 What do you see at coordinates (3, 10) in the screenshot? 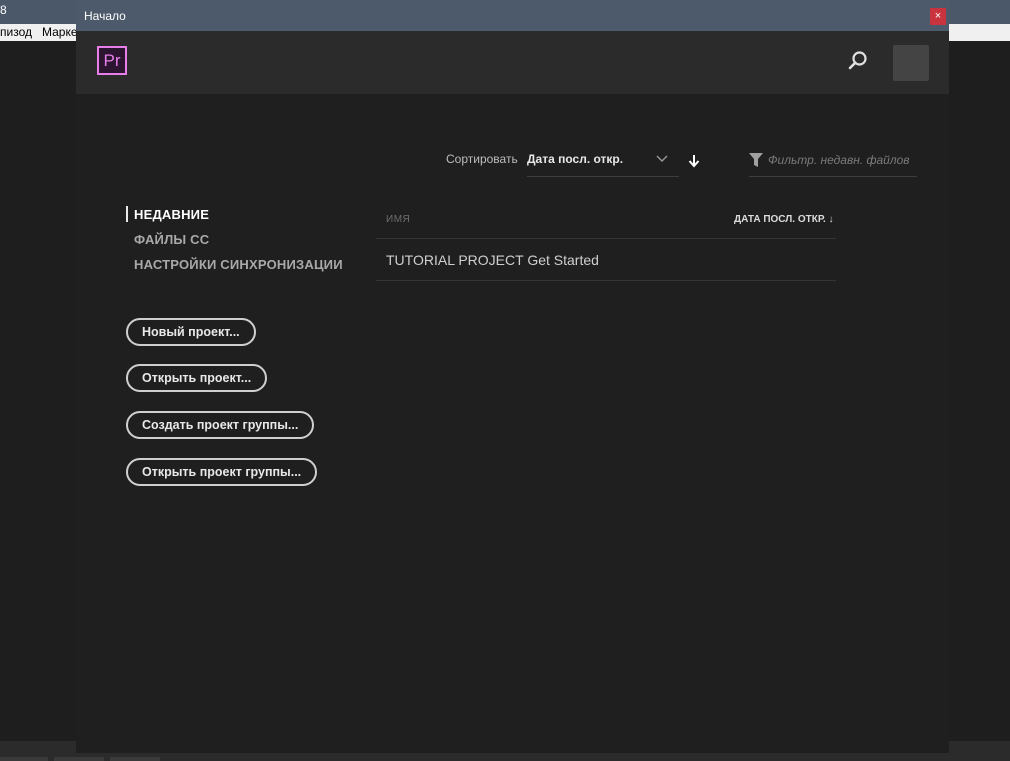
I see `background-title: 8` at bounding box center [3, 10].